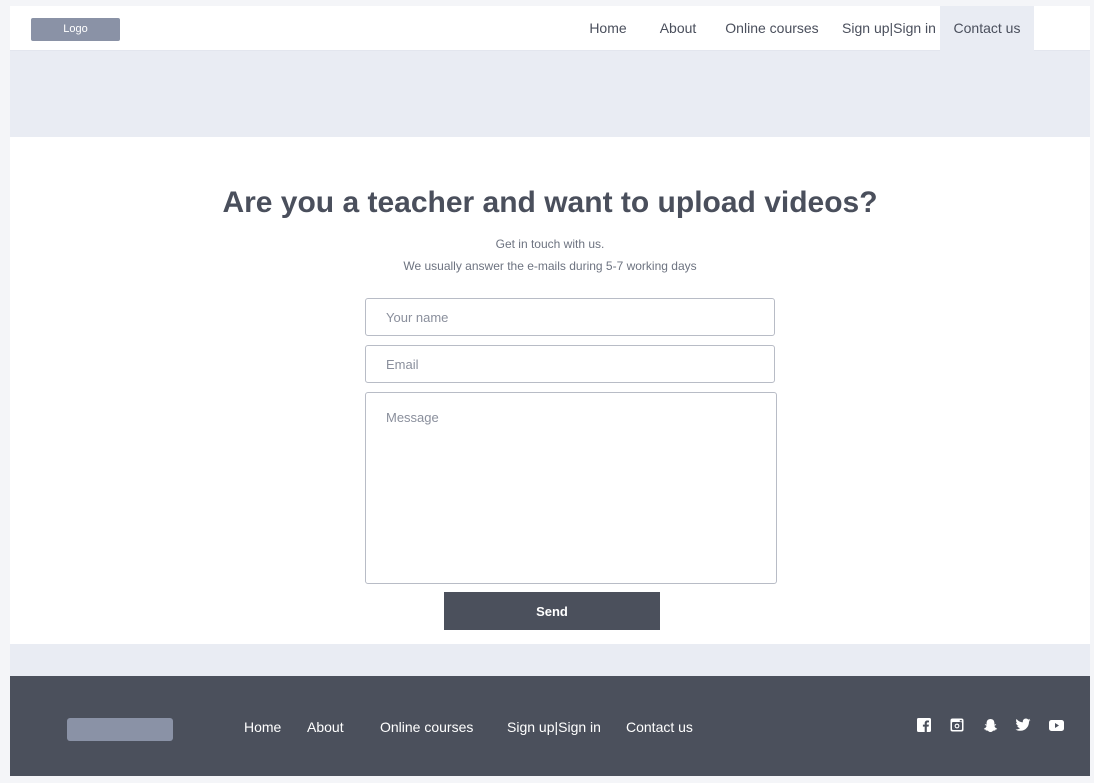 This screenshot has height=783, width=1094. I want to click on instagram-icon, so click(957, 725).